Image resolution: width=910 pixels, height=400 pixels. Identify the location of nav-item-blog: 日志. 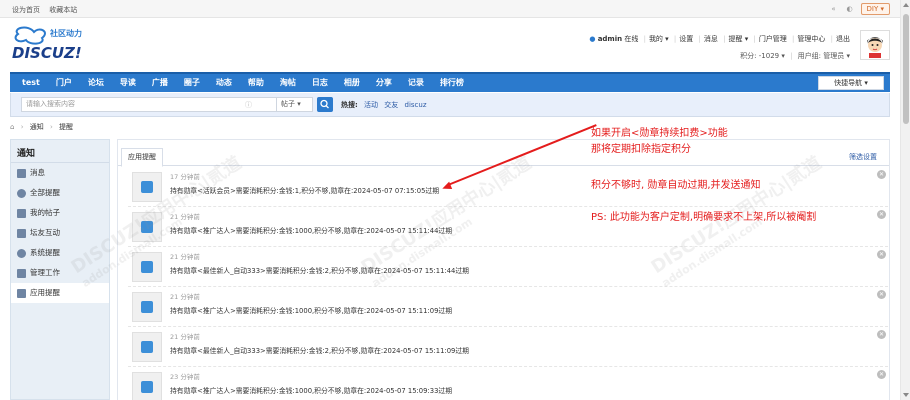
(320, 83).